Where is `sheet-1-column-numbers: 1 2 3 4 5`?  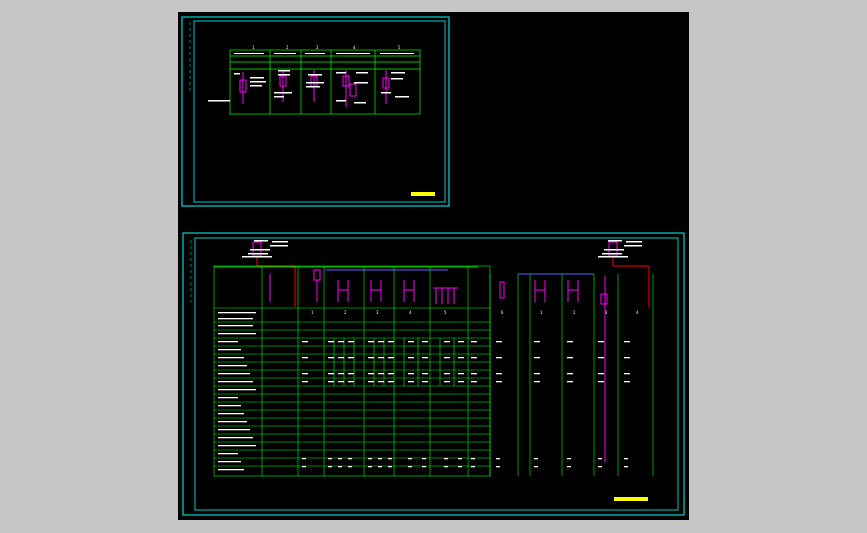 sheet-1-column-numbers: 1 2 3 4 5 is located at coordinates (326, 47).